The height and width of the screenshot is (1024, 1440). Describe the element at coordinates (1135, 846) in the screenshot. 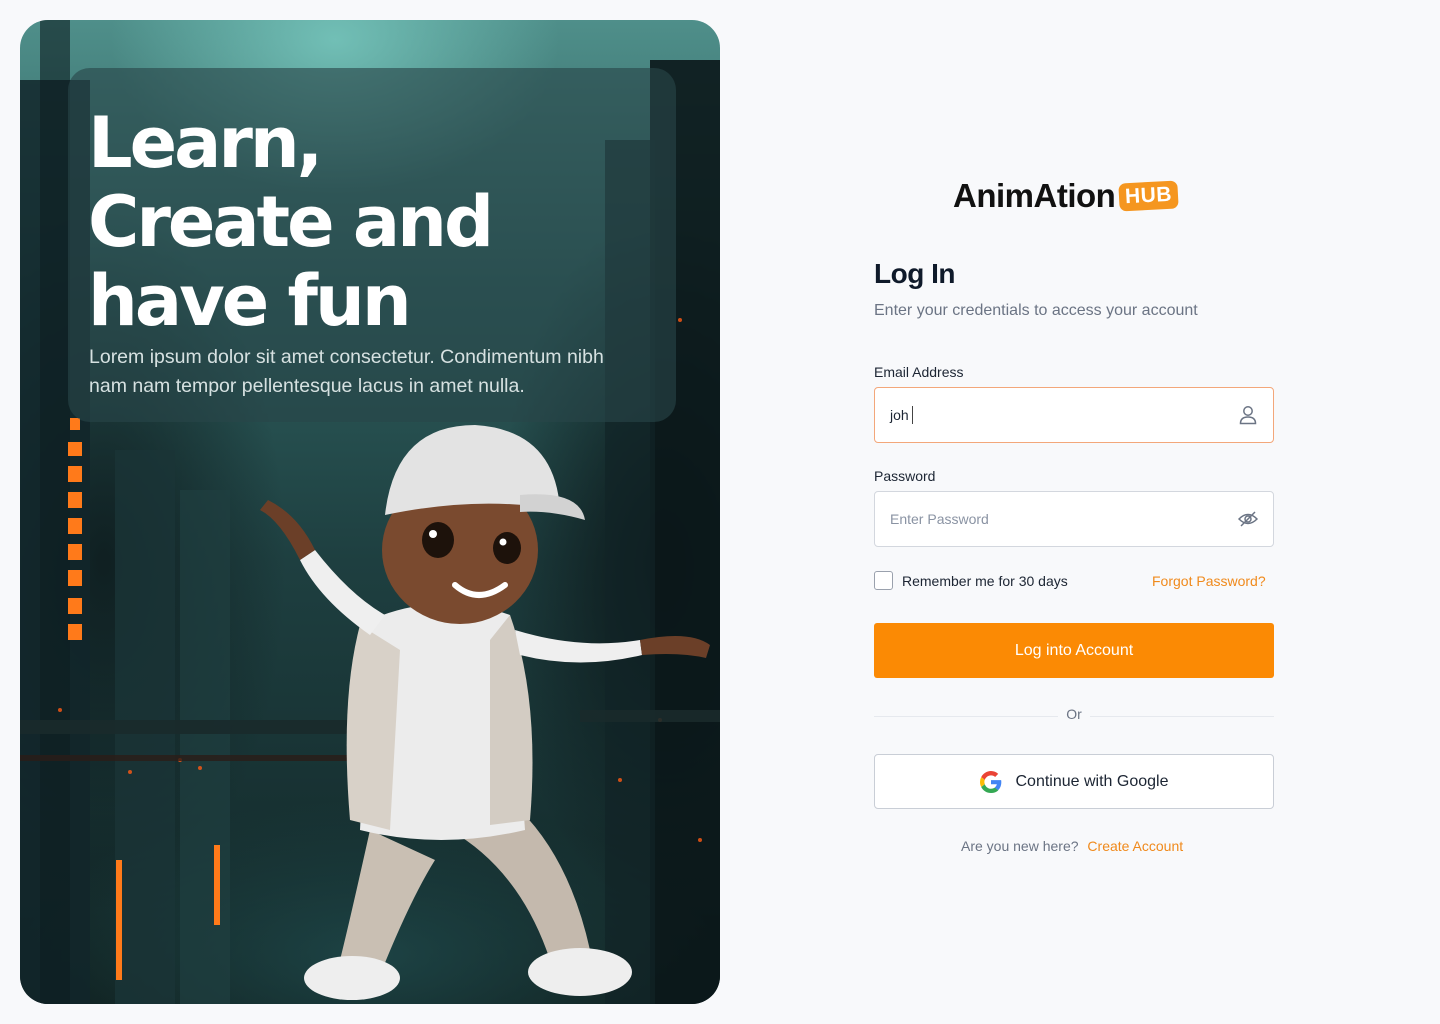

I see `create-account-link: Create Account` at that location.